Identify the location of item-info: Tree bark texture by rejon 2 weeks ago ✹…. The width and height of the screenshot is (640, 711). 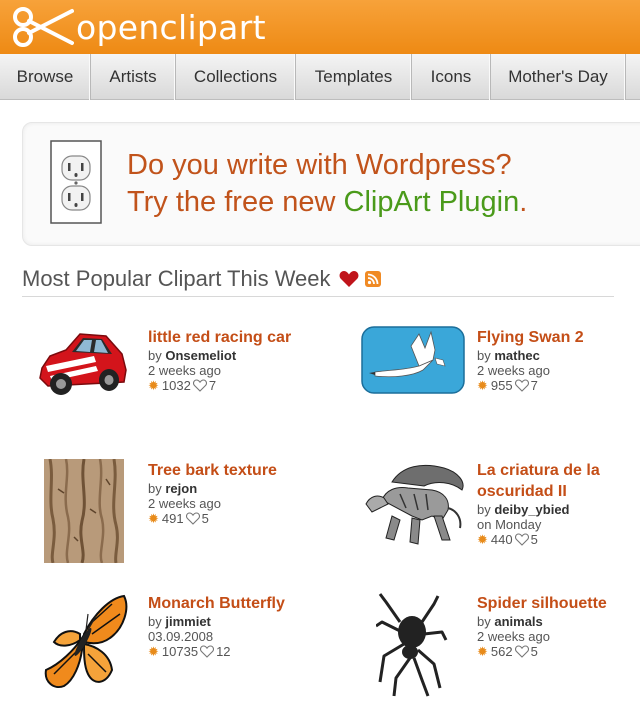
(212, 493).